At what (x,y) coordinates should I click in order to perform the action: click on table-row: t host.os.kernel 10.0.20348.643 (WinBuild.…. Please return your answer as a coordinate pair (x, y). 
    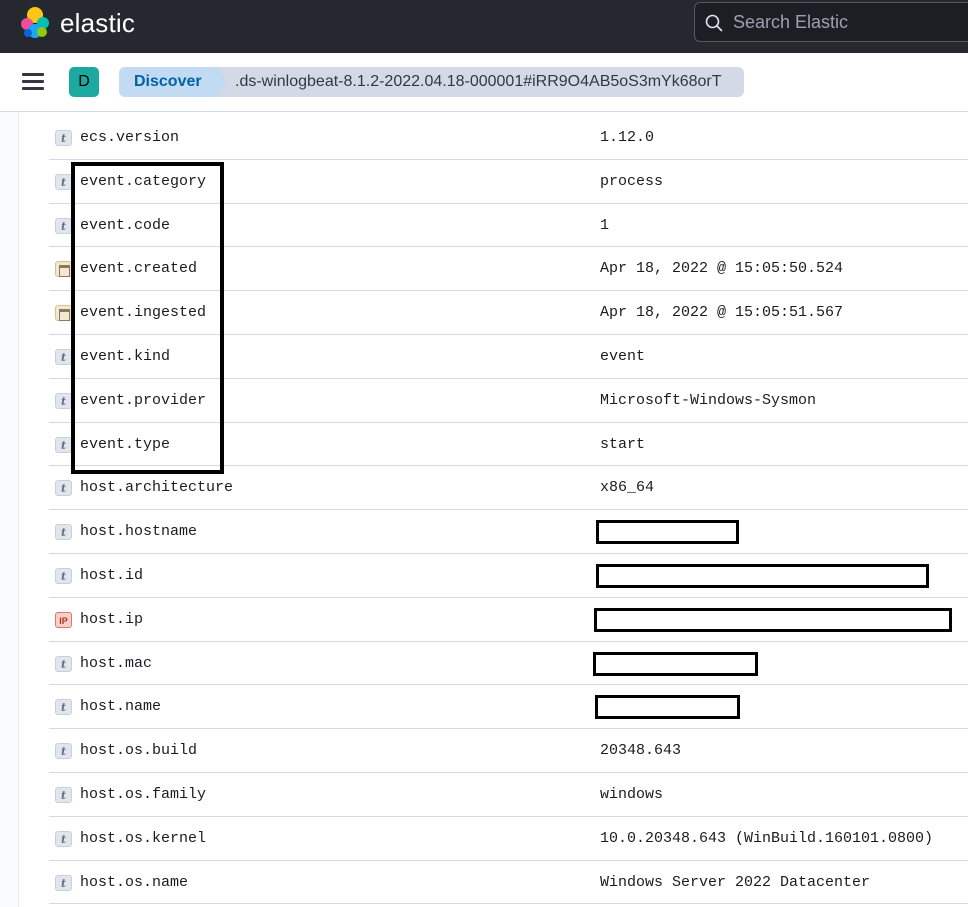
    Looking at the image, I should click on (508, 839).